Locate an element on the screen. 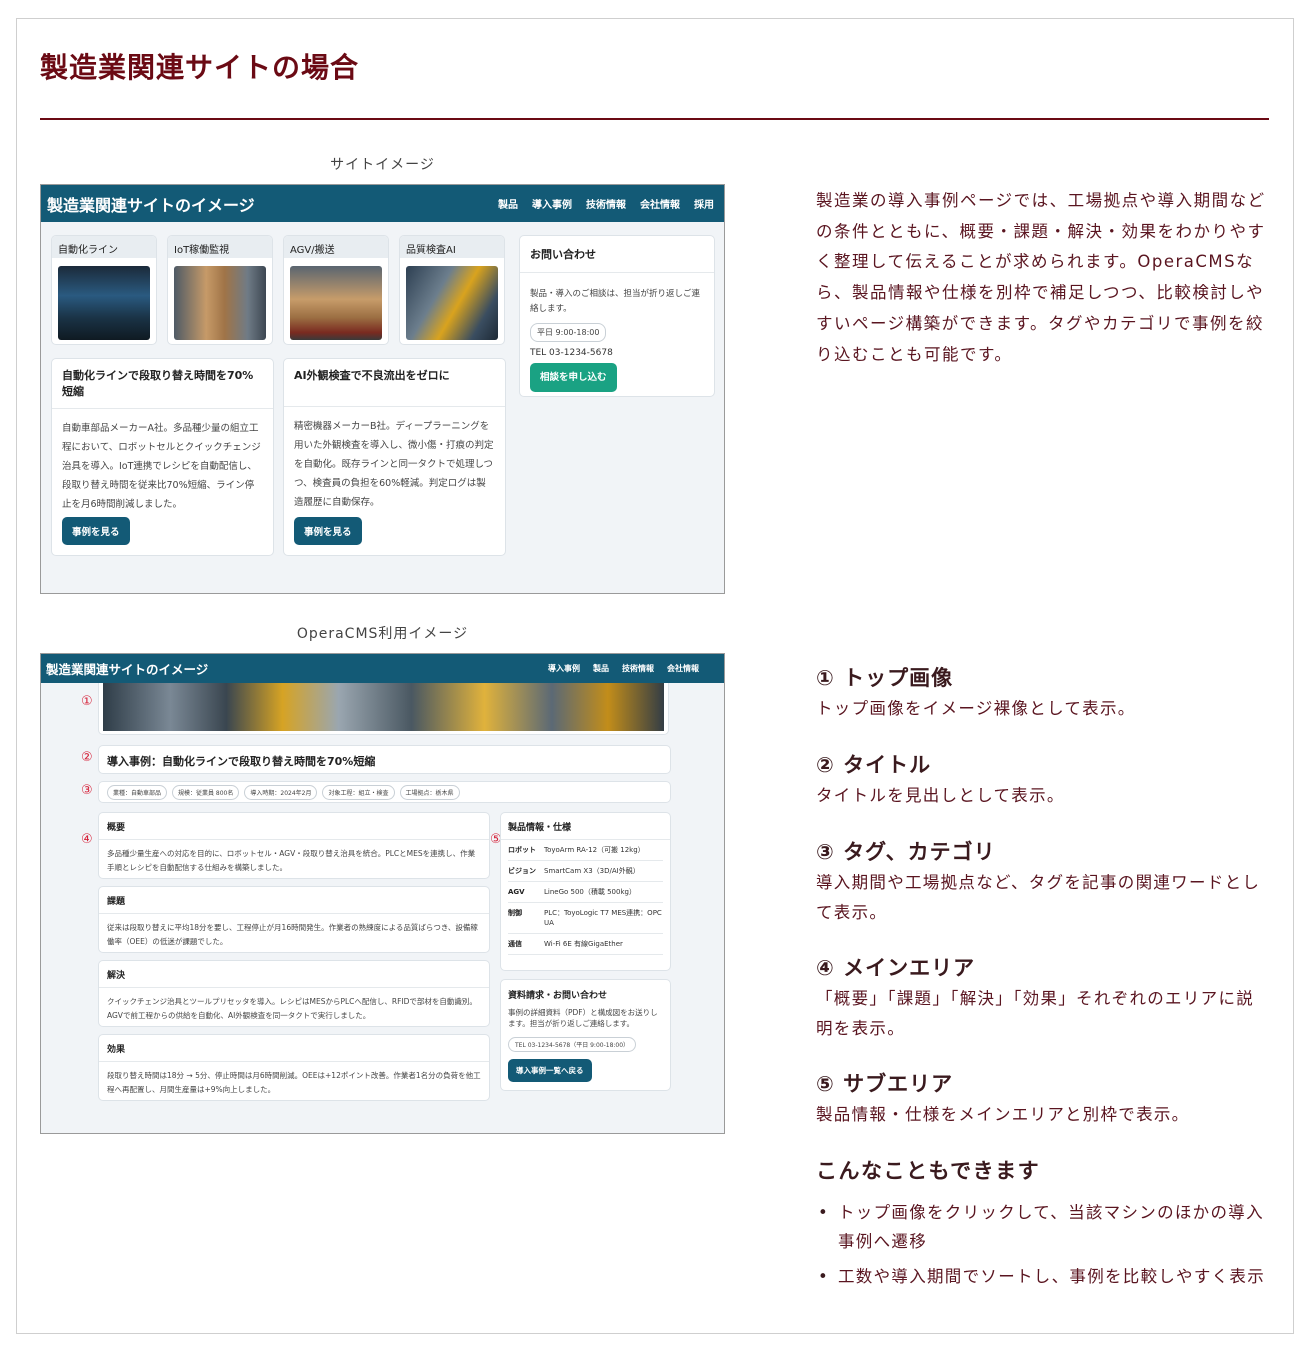  tag-process: 対象工程：組立・検査 is located at coordinates (358, 792).